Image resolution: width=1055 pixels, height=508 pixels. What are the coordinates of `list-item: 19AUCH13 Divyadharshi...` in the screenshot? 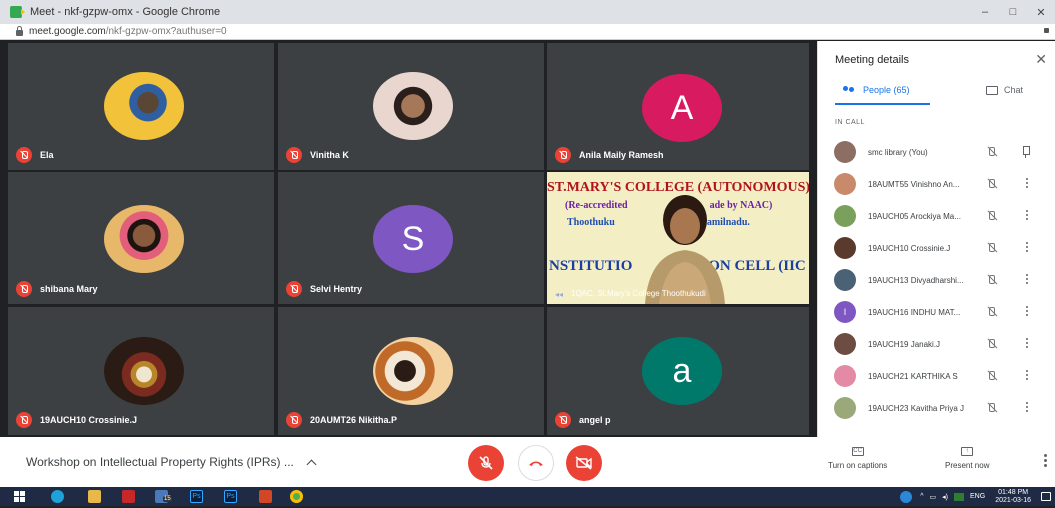 It's located at (936, 280).